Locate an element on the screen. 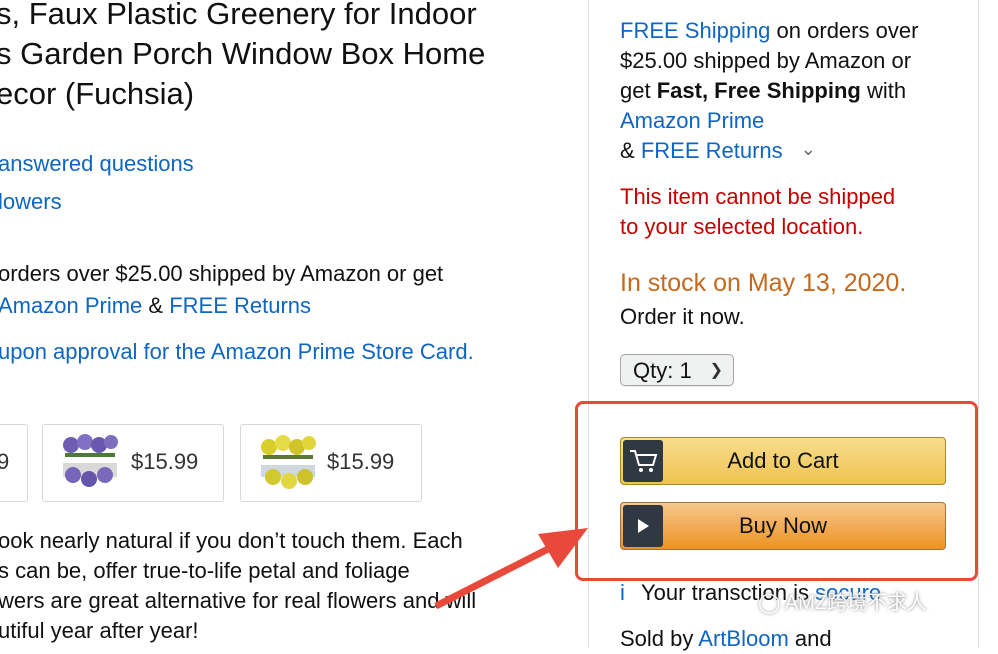 The image size is (998, 654). fast-free-shipping-text: Fast, Free Shipping is located at coordinates (758, 90).